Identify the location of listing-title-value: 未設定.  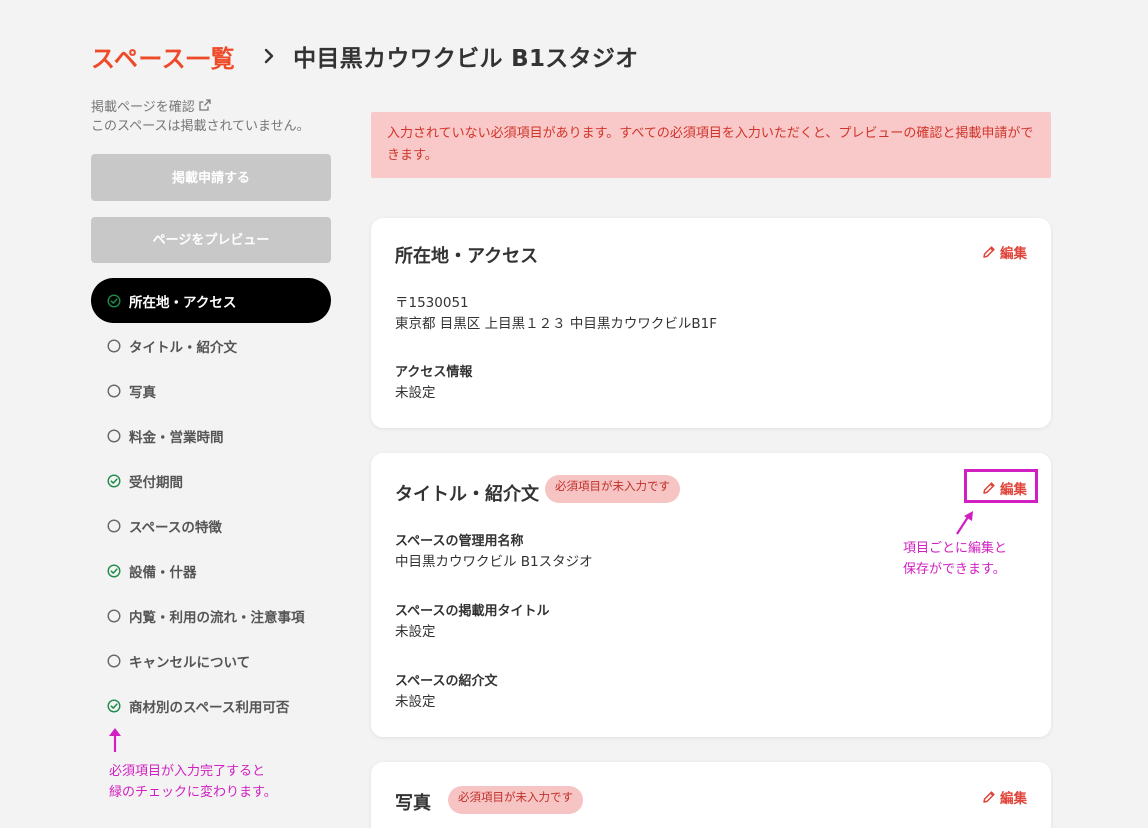
(415, 632).